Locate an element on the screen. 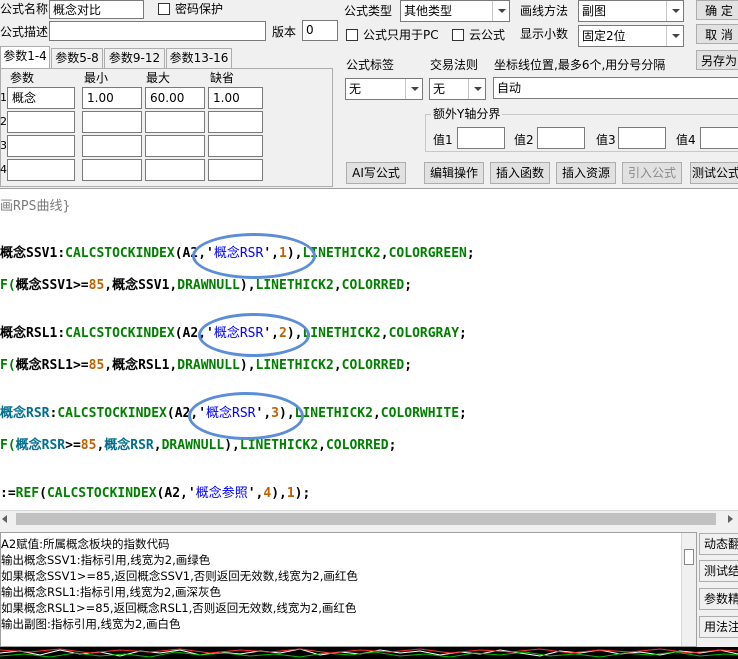 The image size is (738, 659). params-header-name: 参数 is located at coordinates (22, 78).